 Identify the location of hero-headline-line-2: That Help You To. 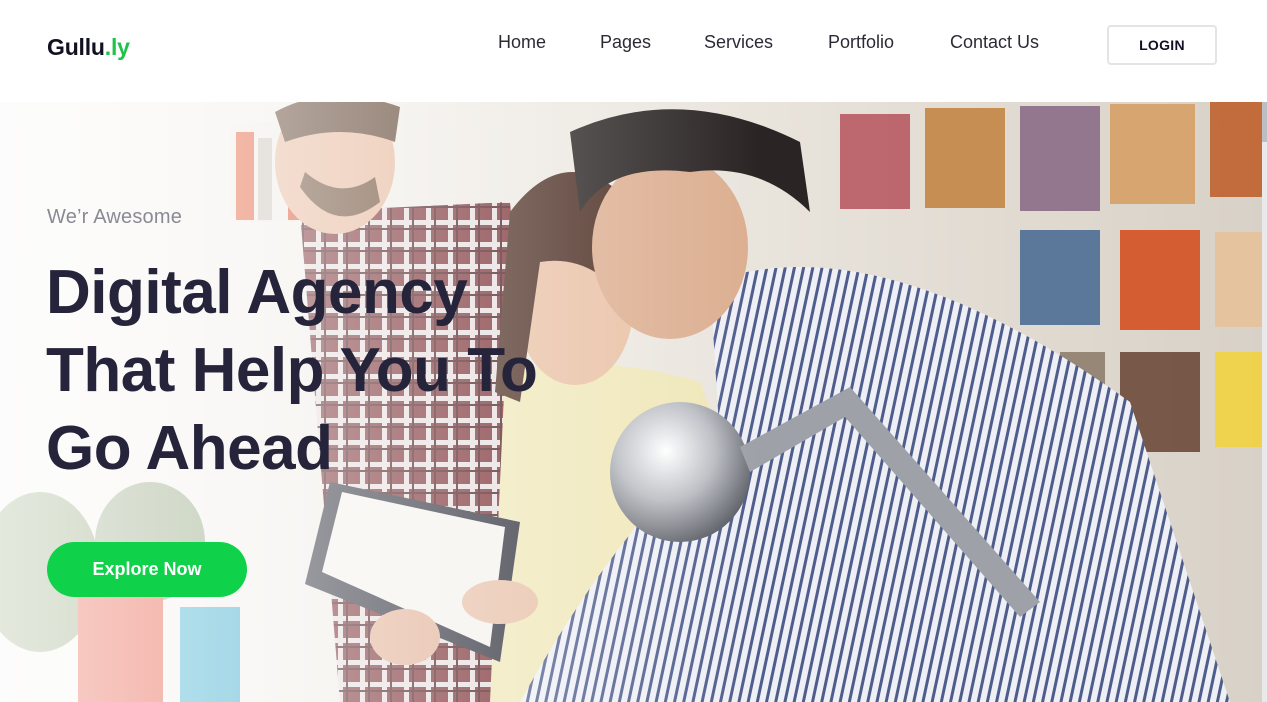
(292, 370).